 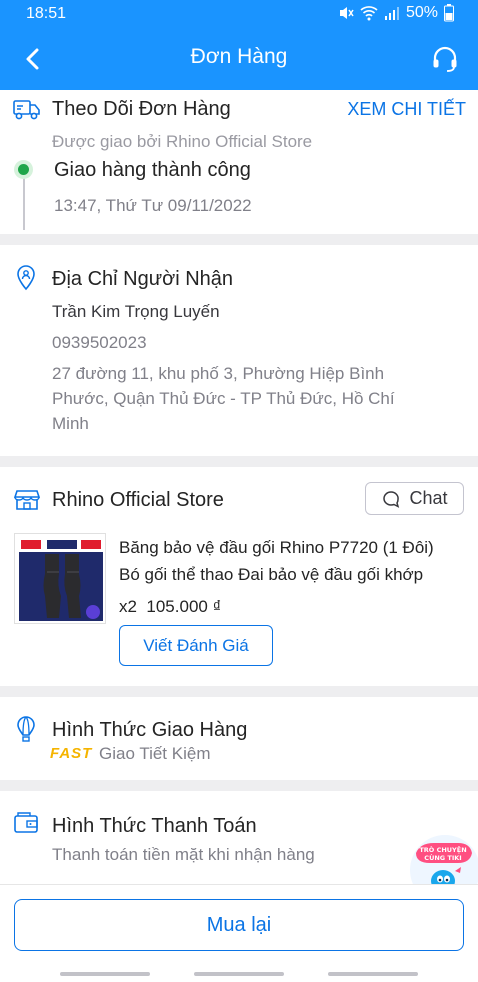 What do you see at coordinates (373, 974) in the screenshot?
I see `nav-back` at bounding box center [373, 974].